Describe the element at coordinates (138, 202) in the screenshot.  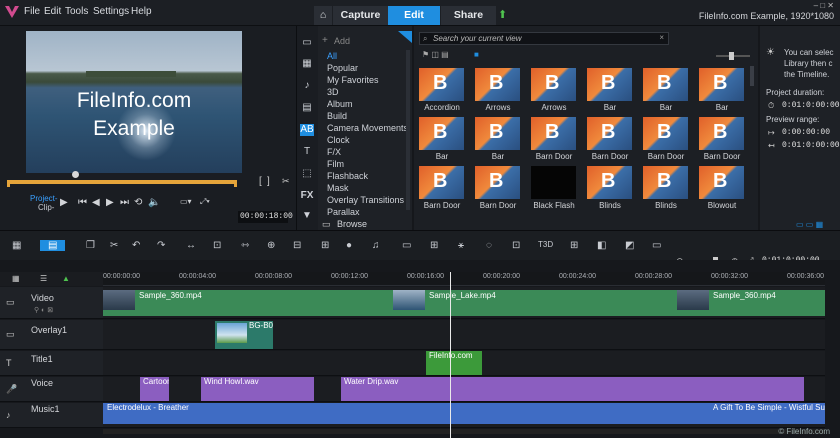
I see `repeat-button: ⟲` at that location.